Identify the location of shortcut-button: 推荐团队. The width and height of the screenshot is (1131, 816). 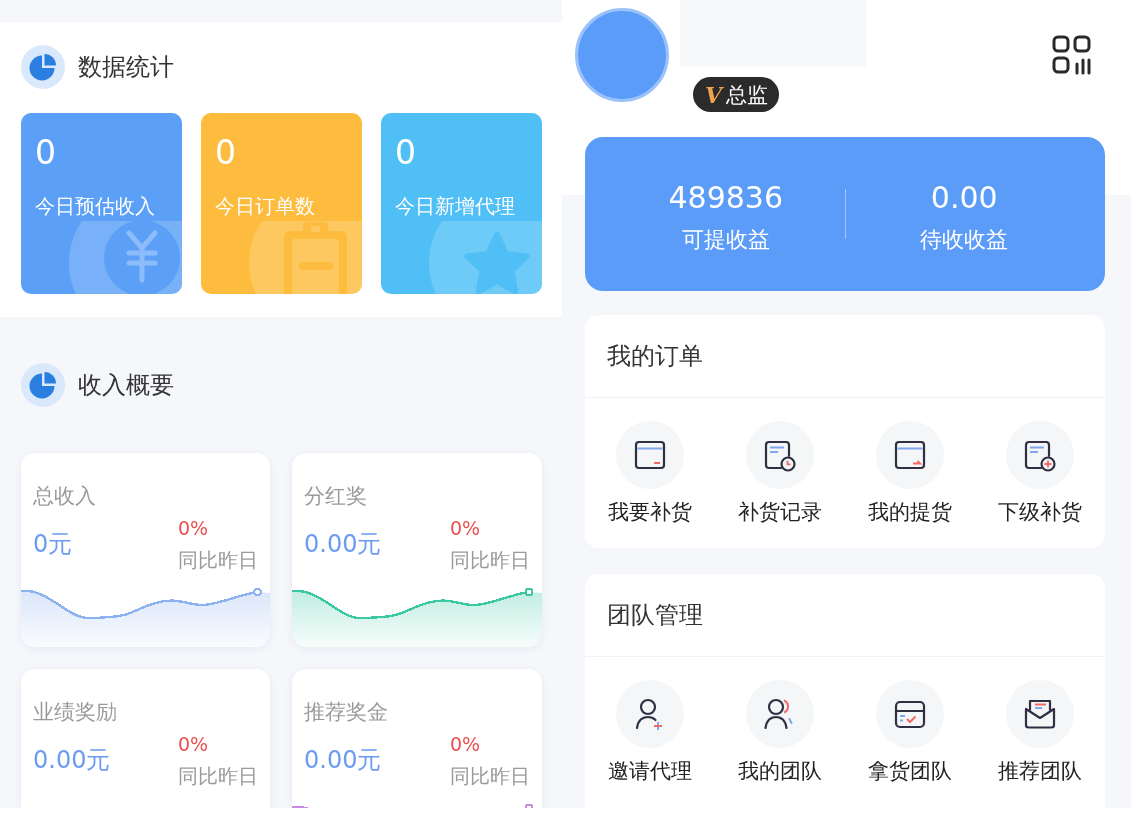
(1040, 732).